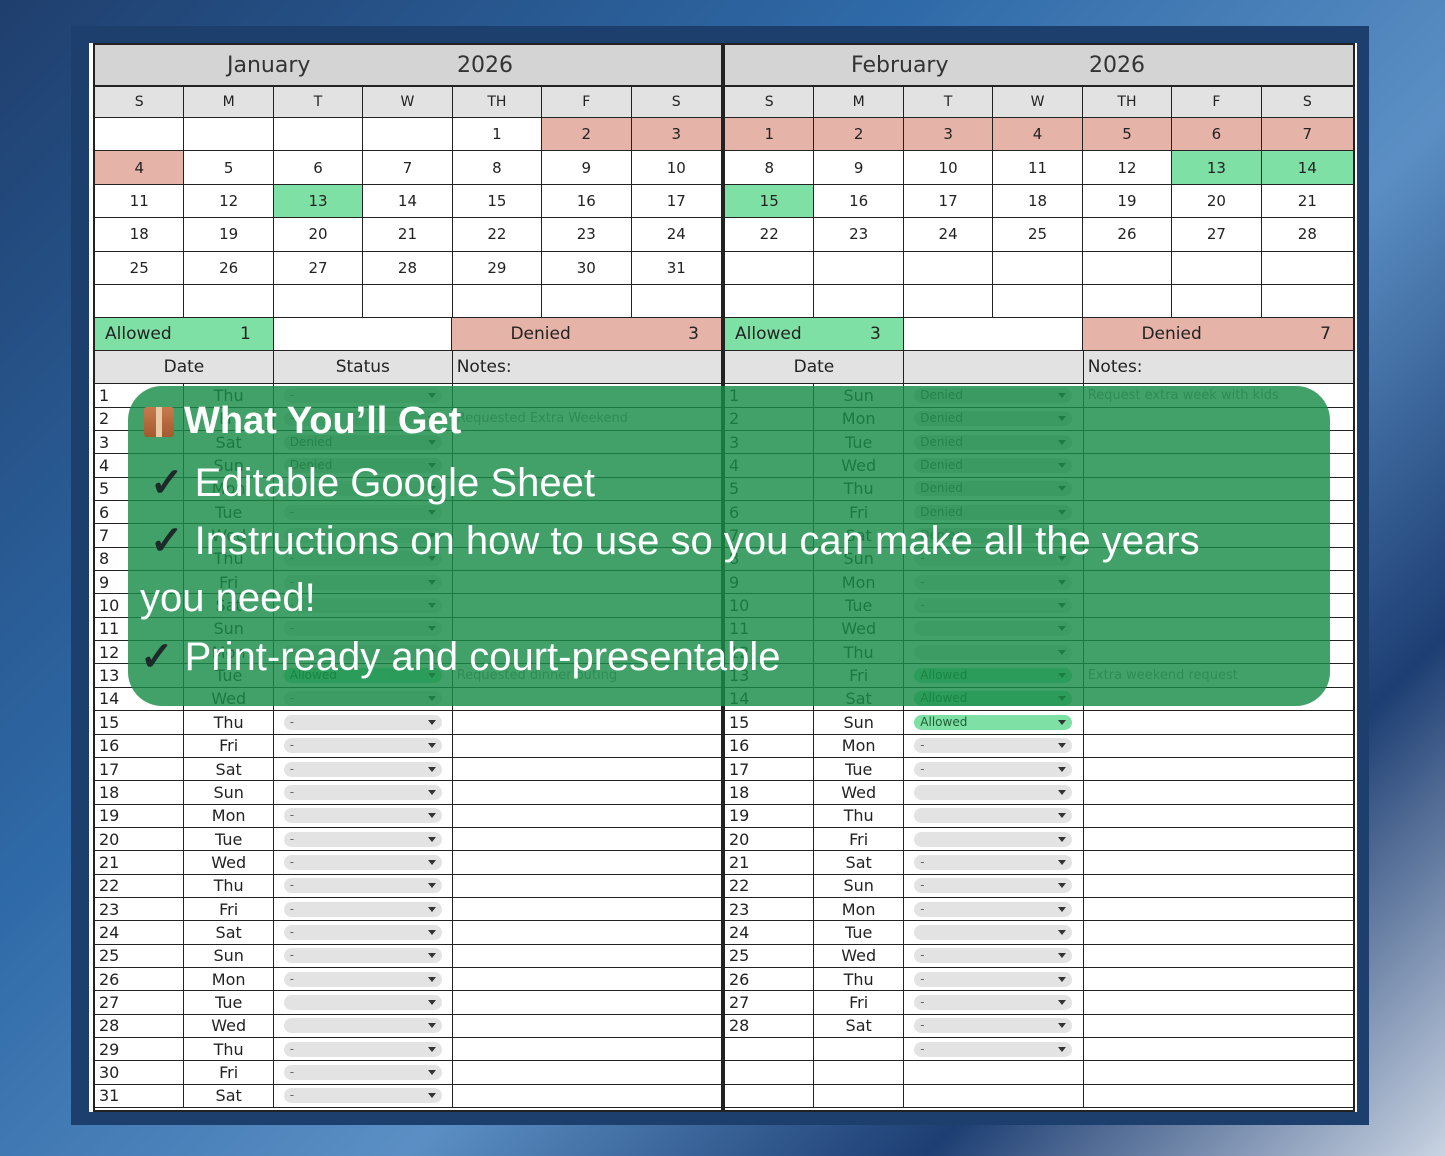 The image size is (1445, 1156). Describe the element at coordinates (587, 135) in the screenshot. I see `calendar-day-cell: 2` at that location.